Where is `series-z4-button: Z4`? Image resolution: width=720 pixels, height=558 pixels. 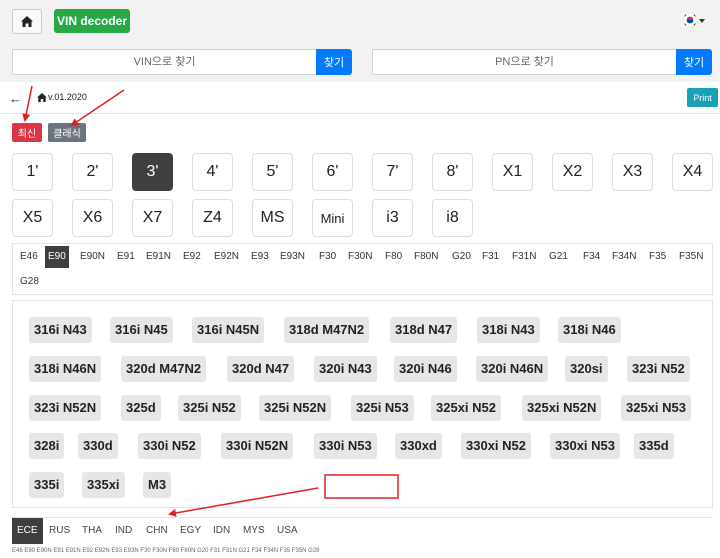
series-z4-button: Z4 is located at coordinates (212, 218).